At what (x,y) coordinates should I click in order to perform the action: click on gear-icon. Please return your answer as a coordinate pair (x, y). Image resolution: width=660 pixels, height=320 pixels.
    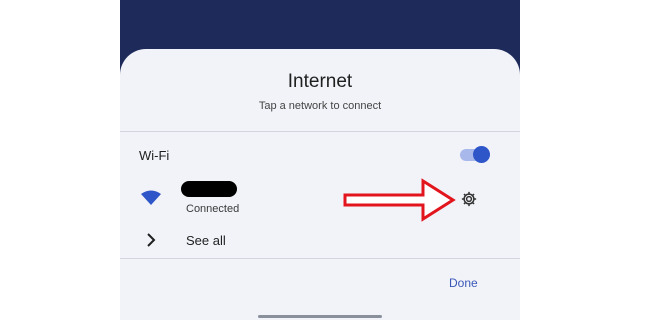
    Looking at the image, I should click on (469, 199).